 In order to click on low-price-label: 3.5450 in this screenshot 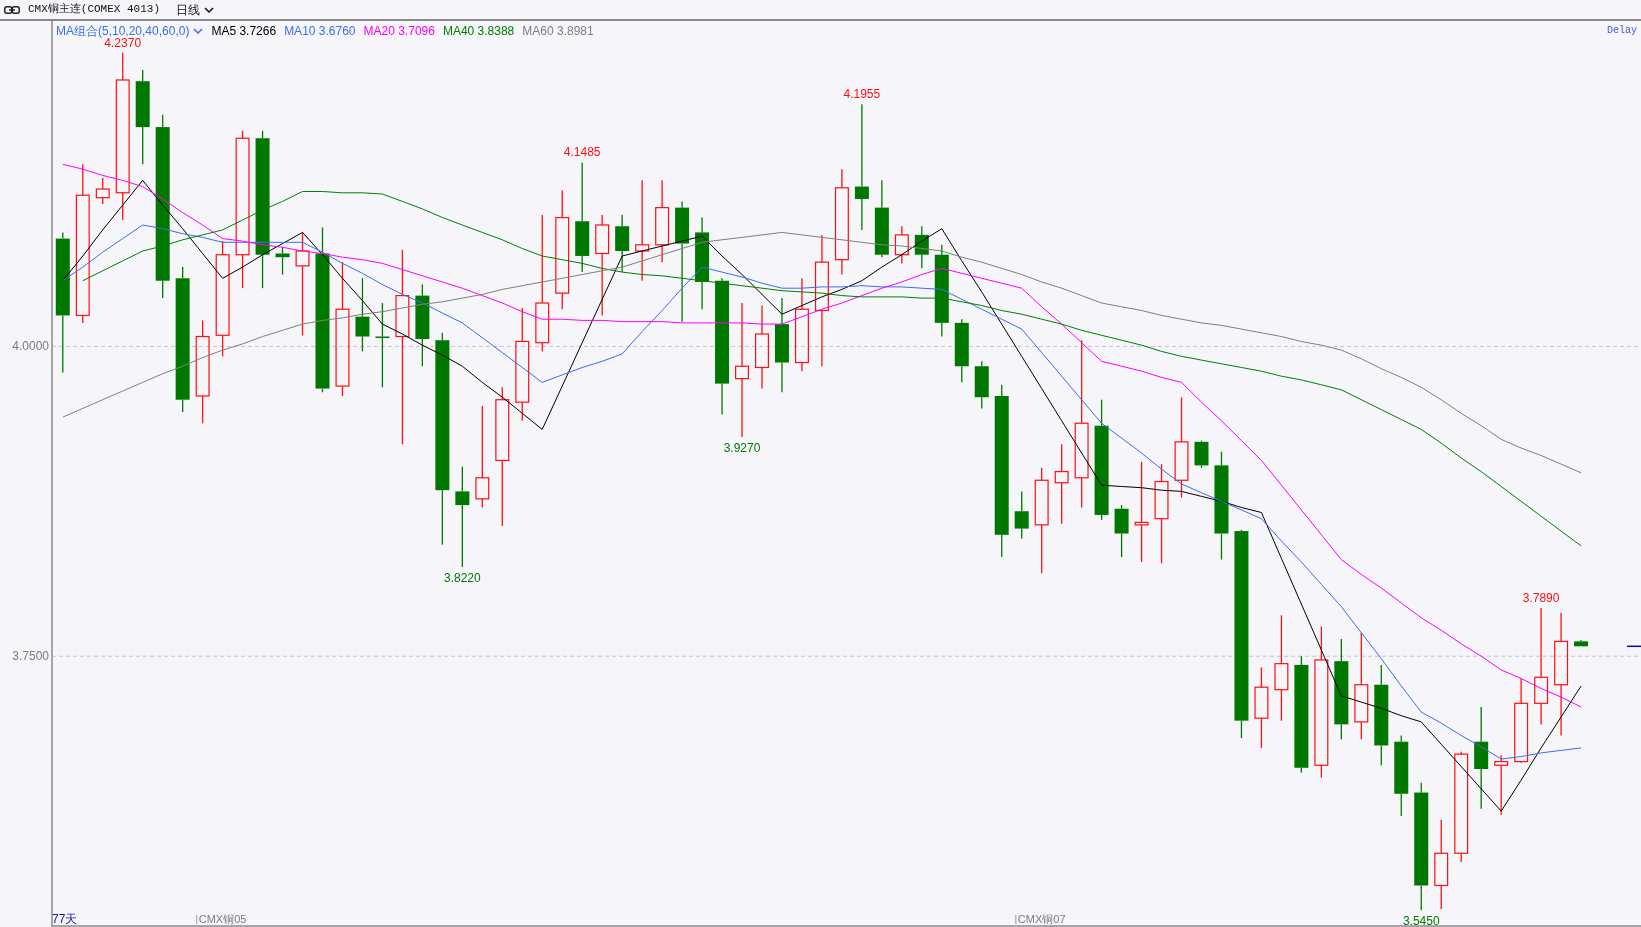, I will do `click(1421, 920)`.